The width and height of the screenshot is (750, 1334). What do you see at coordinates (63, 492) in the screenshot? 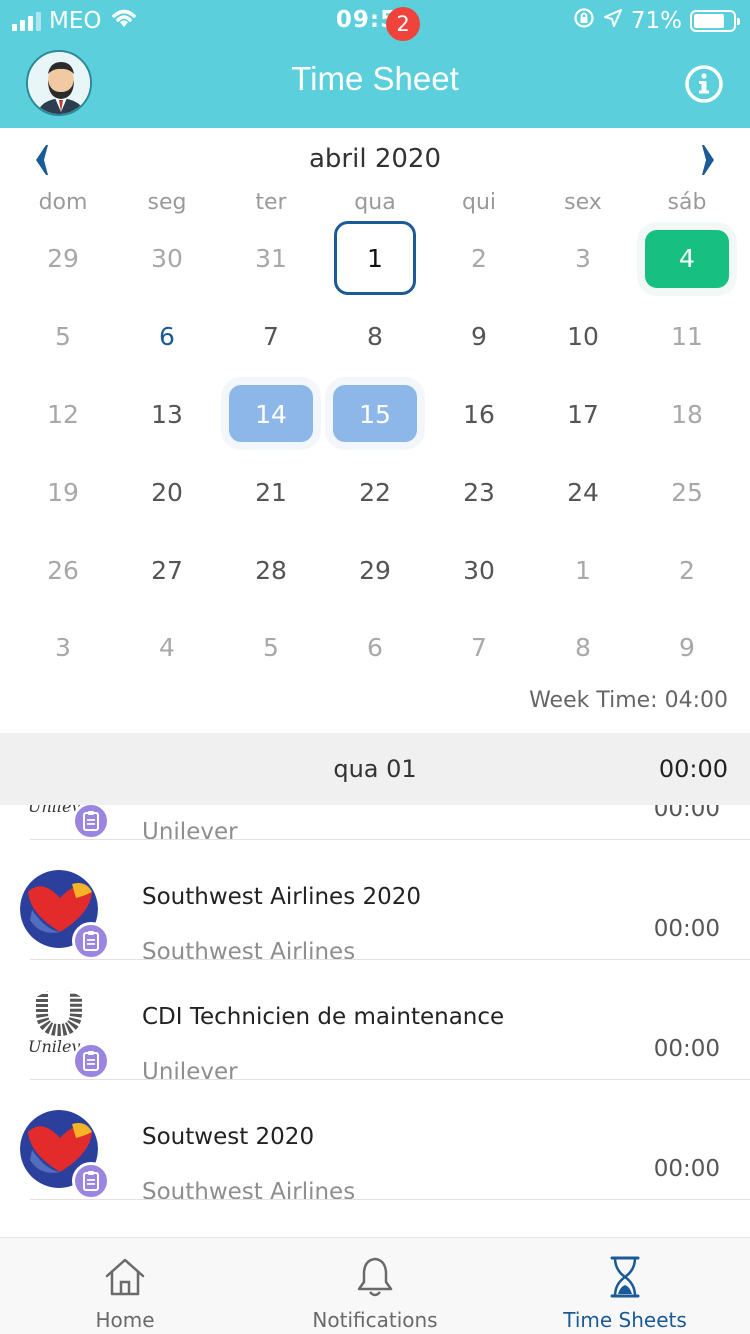
I see `calendar-day: 19` at bounding box center [63, 492].